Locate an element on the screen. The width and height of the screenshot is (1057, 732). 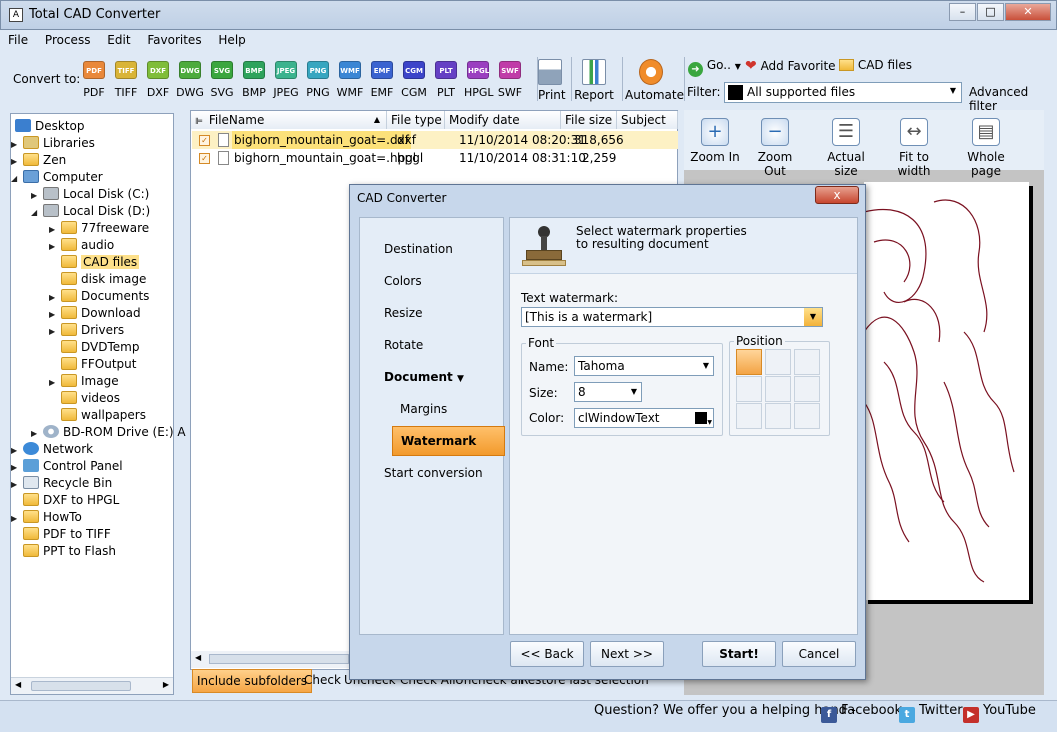
start-button: Start! is located at coordinates (739, 654).